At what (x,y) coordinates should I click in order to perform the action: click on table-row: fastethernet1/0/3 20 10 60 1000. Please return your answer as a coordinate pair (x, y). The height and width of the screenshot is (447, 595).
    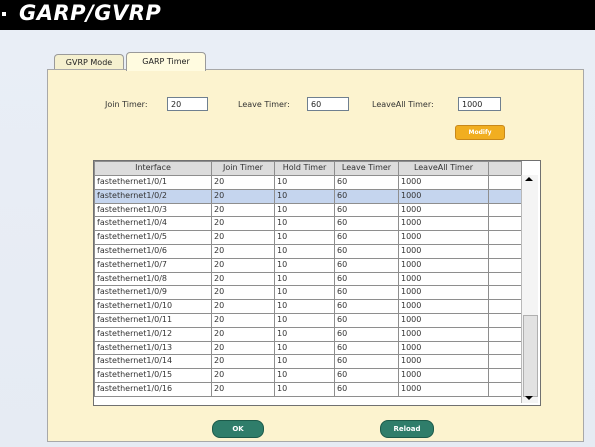
    Looking at the image, I should click on (308, 210).